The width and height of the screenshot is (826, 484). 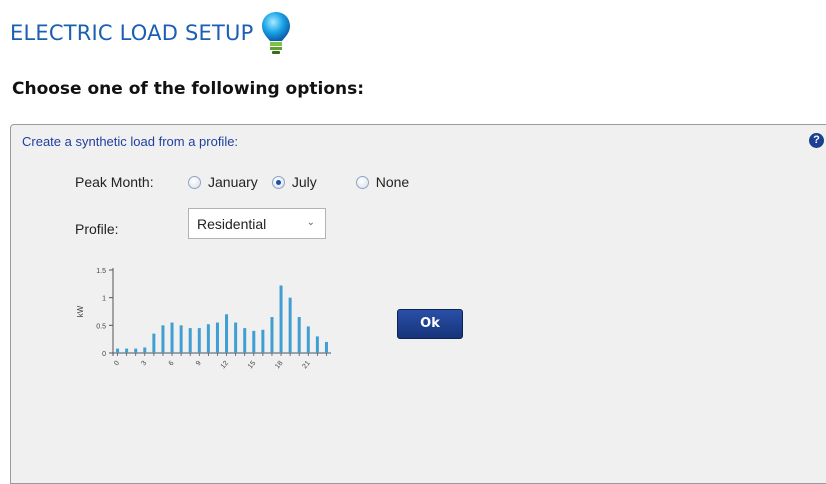 What do you see at coordinates (203, 319) in the screenshot?
I see `load-profile-chart: 0 0.5 1 1.5 kW 0 3 6 9 12 15 18 21` at bounding box center [203, 319].